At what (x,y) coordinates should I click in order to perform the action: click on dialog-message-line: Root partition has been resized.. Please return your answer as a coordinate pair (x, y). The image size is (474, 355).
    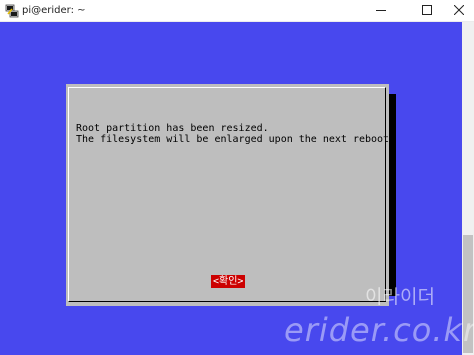
    Looking at the image, I should click on (172, 128).